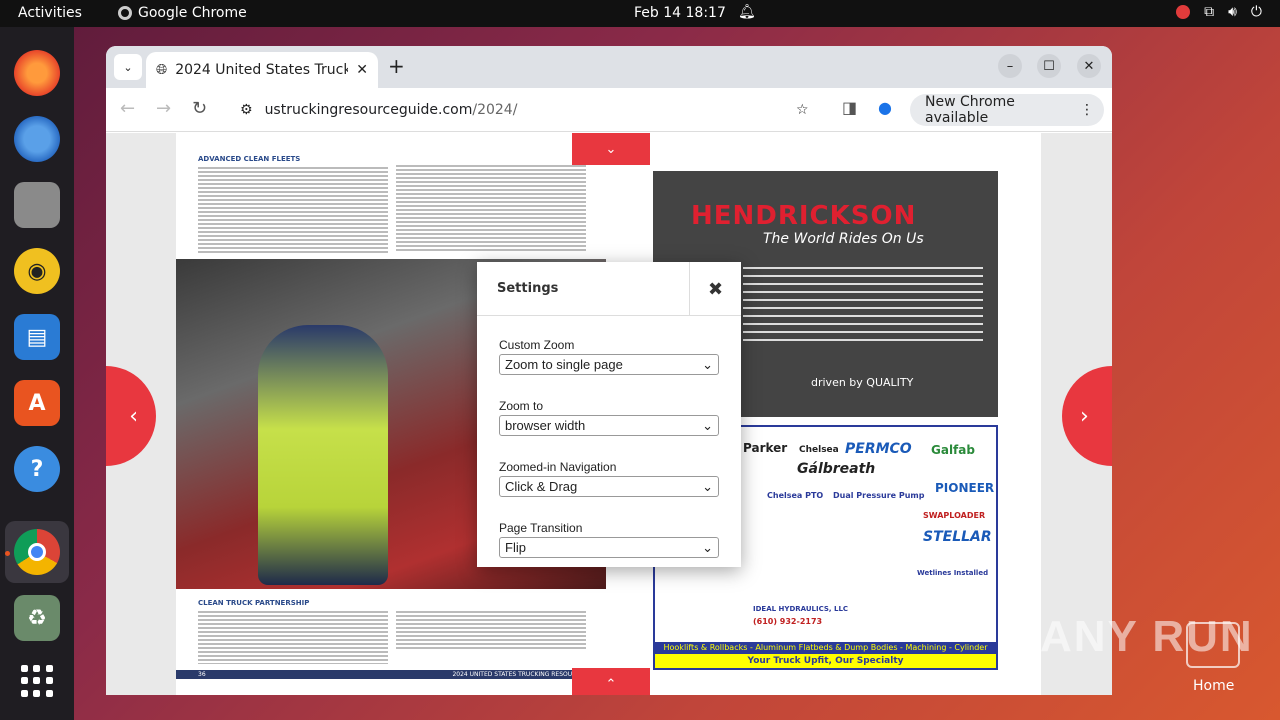 The height and width of the screenshot is (720, 1280). I want to click on page-transition-field: Page Transition Flip ⌄, so click(609, 539).